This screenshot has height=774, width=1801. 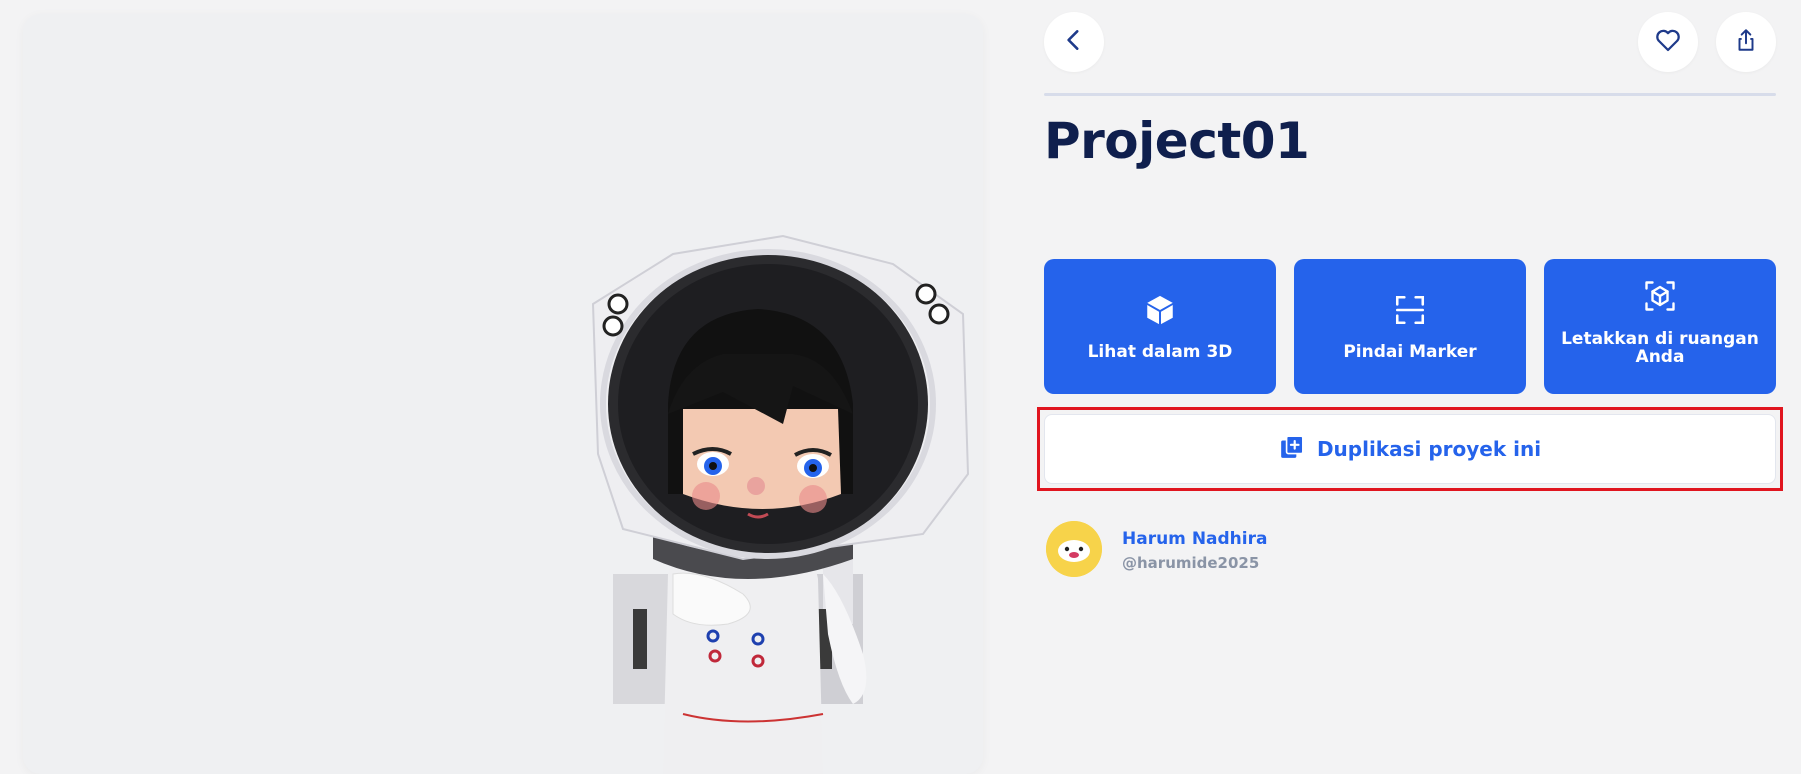 I want to click on share-icon, so click(x=1746, y=42).